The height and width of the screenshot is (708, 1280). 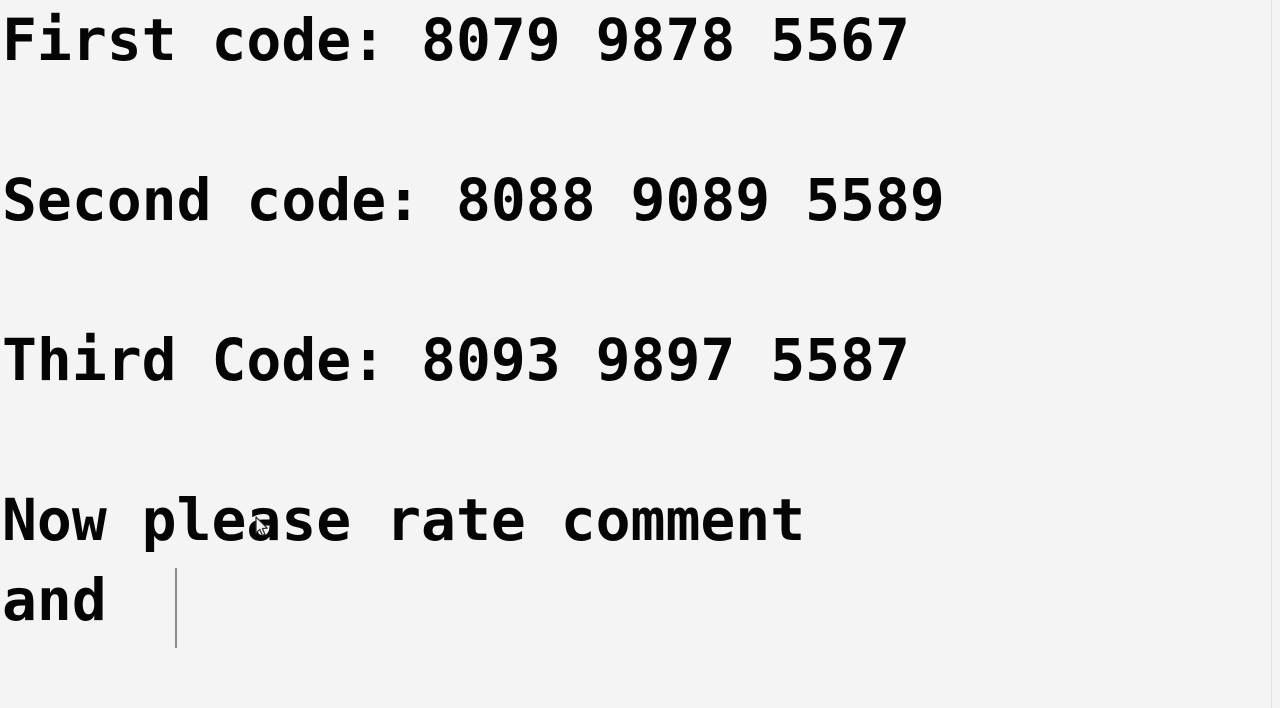 What do you see at coordinates (473, 200) in the screenshot?
I see `text-line: Second code: 8088 9089 5589` at bounding box center [473, 200].